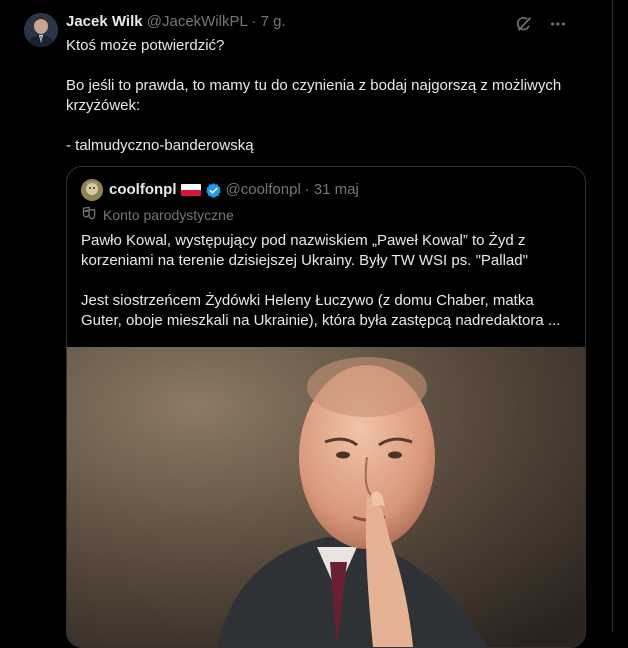  What do you see at coordinates (273, 21) in the screenshot?
I see `tweet-timestamp: 7 g.` at bounding box center [273, 21].